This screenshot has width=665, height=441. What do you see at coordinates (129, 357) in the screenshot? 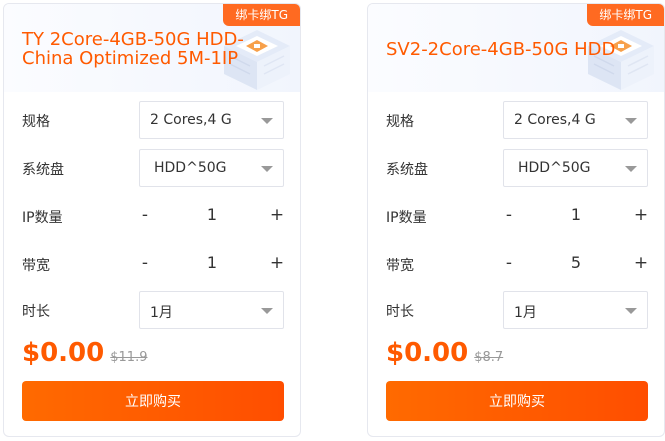
I see `original-price: $11.9` at bounding box center [129, 357].